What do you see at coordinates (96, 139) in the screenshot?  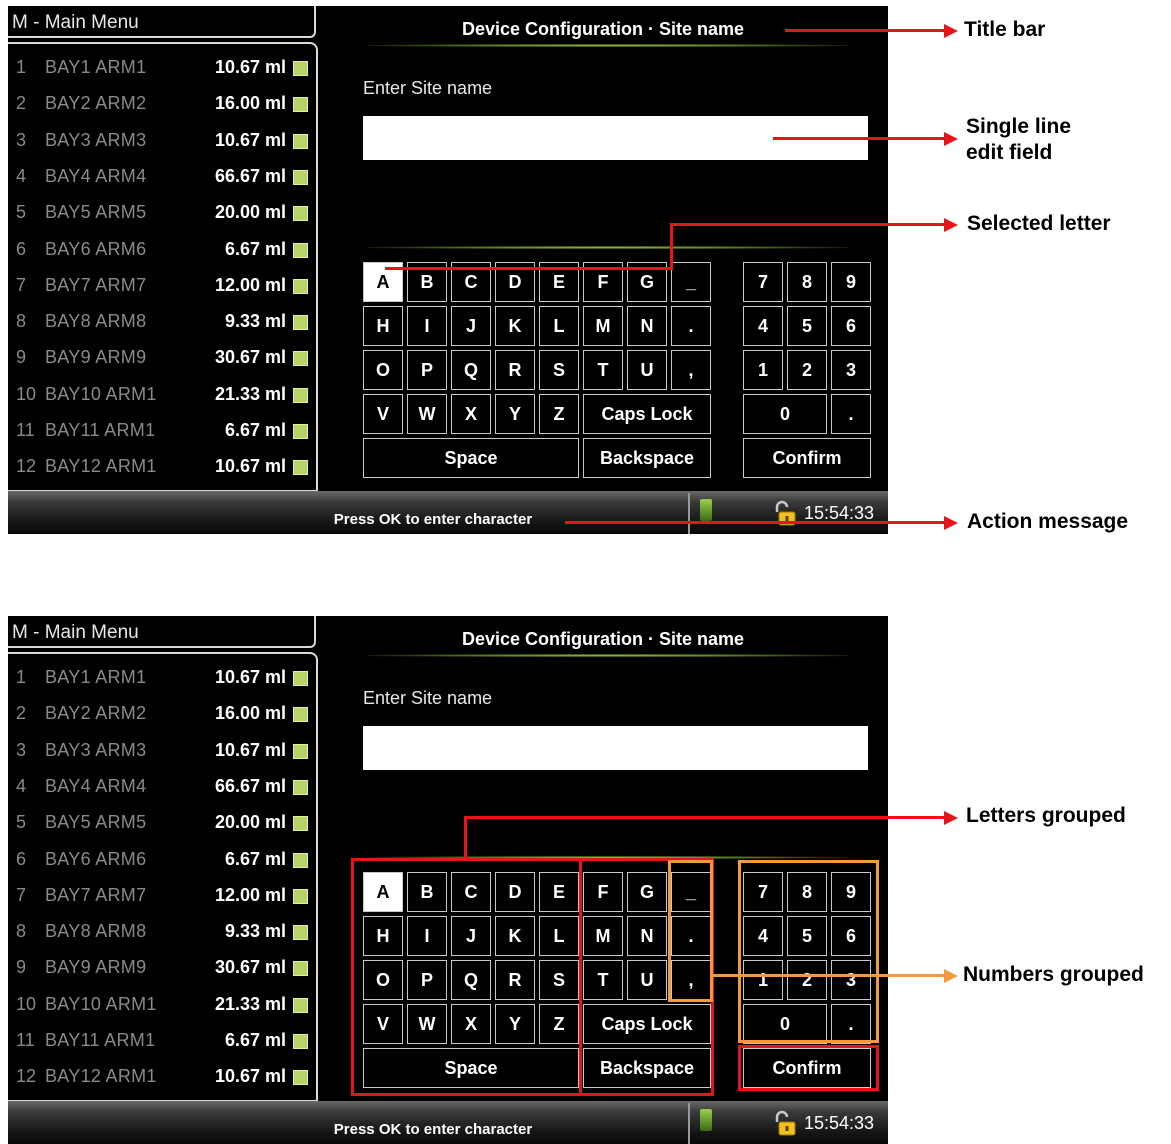 I see `list-item-name: BAY3 ARM3` at bounding box center [96, 139].